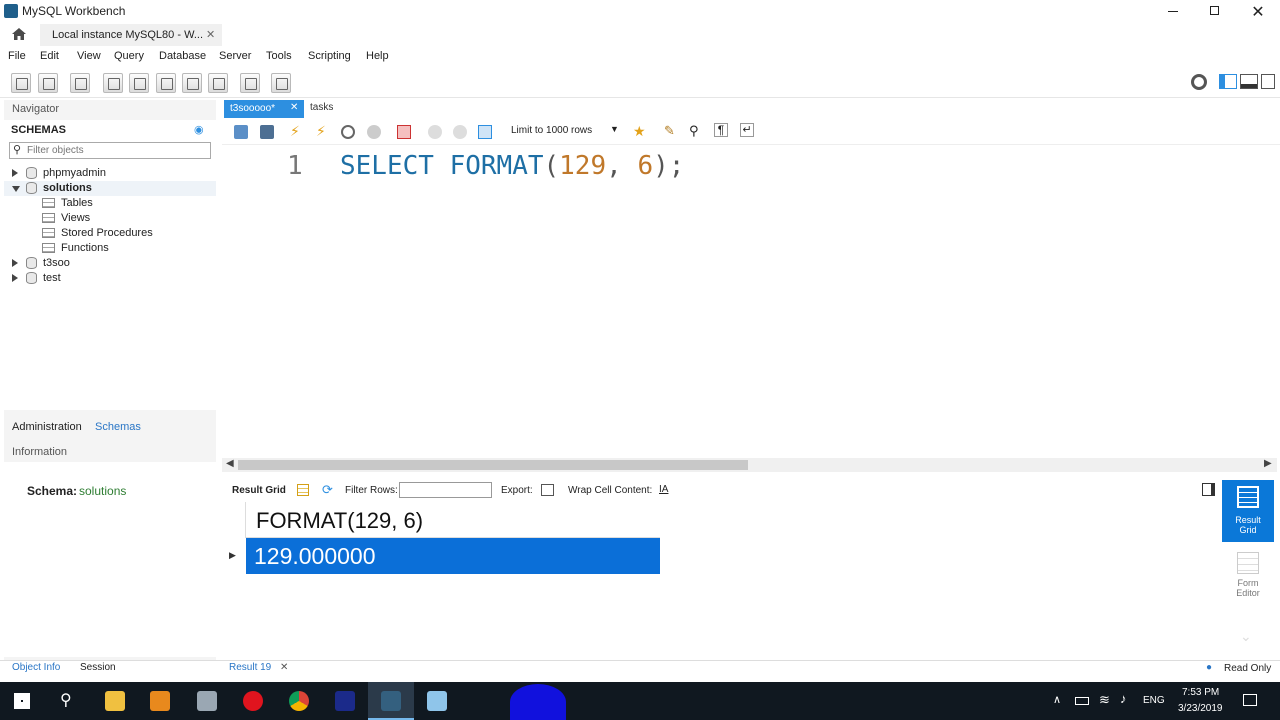 This screenshot has height=720, width=1280. What do you see at coordinates (19, 34) in the screenshot?
I see `home-icon` at bounding box center [19, 34].